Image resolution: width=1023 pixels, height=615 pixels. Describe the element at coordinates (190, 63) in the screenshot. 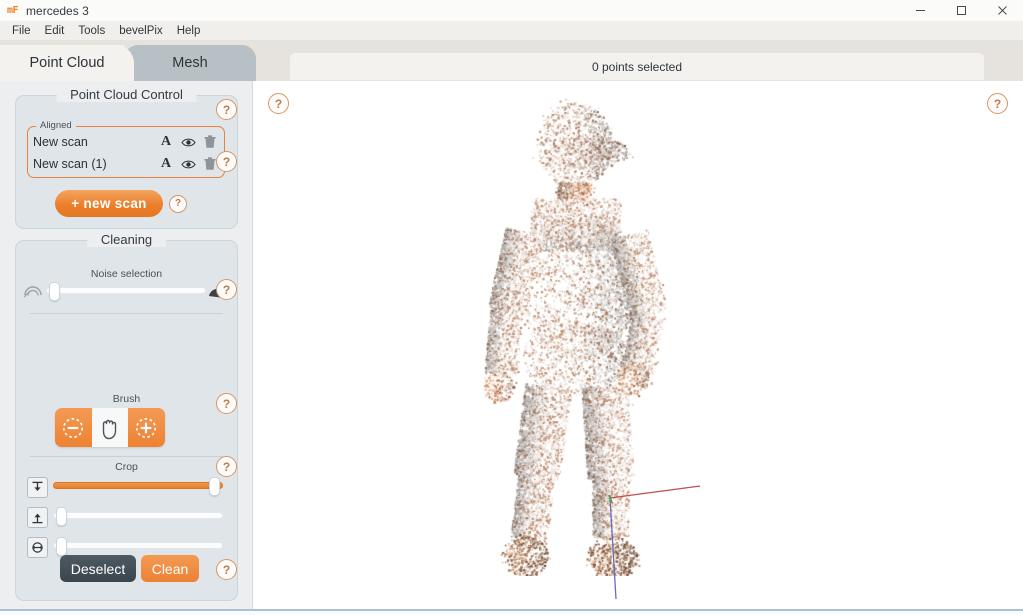

I see `tab-mesh: Mesh` at that location.